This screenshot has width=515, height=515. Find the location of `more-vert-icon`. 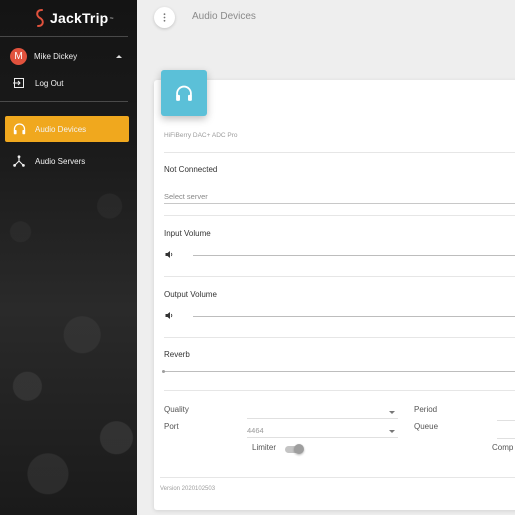

more-vert-icon is located at coordinates (164, 17).